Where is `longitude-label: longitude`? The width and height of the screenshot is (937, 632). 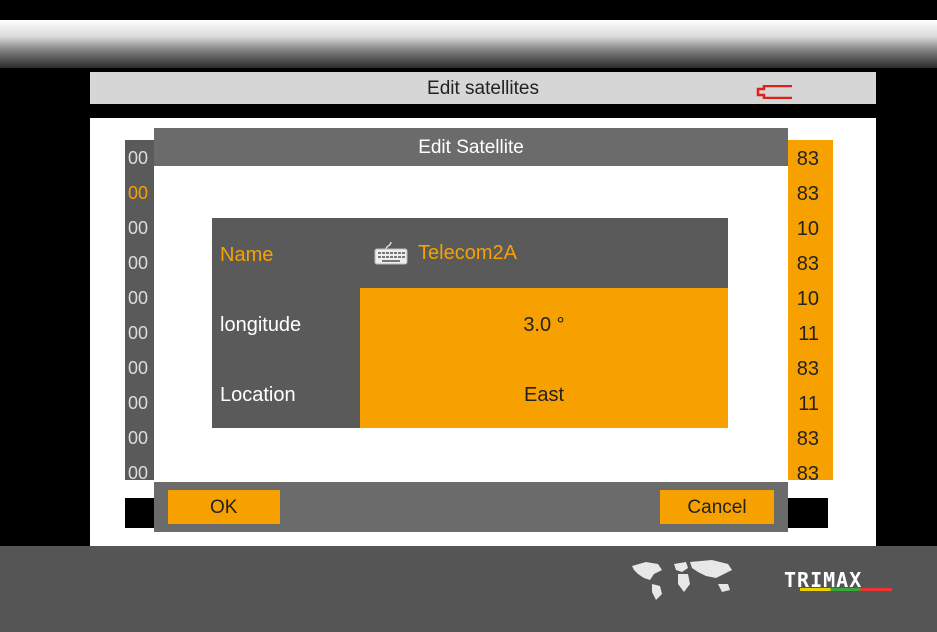 longitude-label: longitude is located at coordinates (261, 325).